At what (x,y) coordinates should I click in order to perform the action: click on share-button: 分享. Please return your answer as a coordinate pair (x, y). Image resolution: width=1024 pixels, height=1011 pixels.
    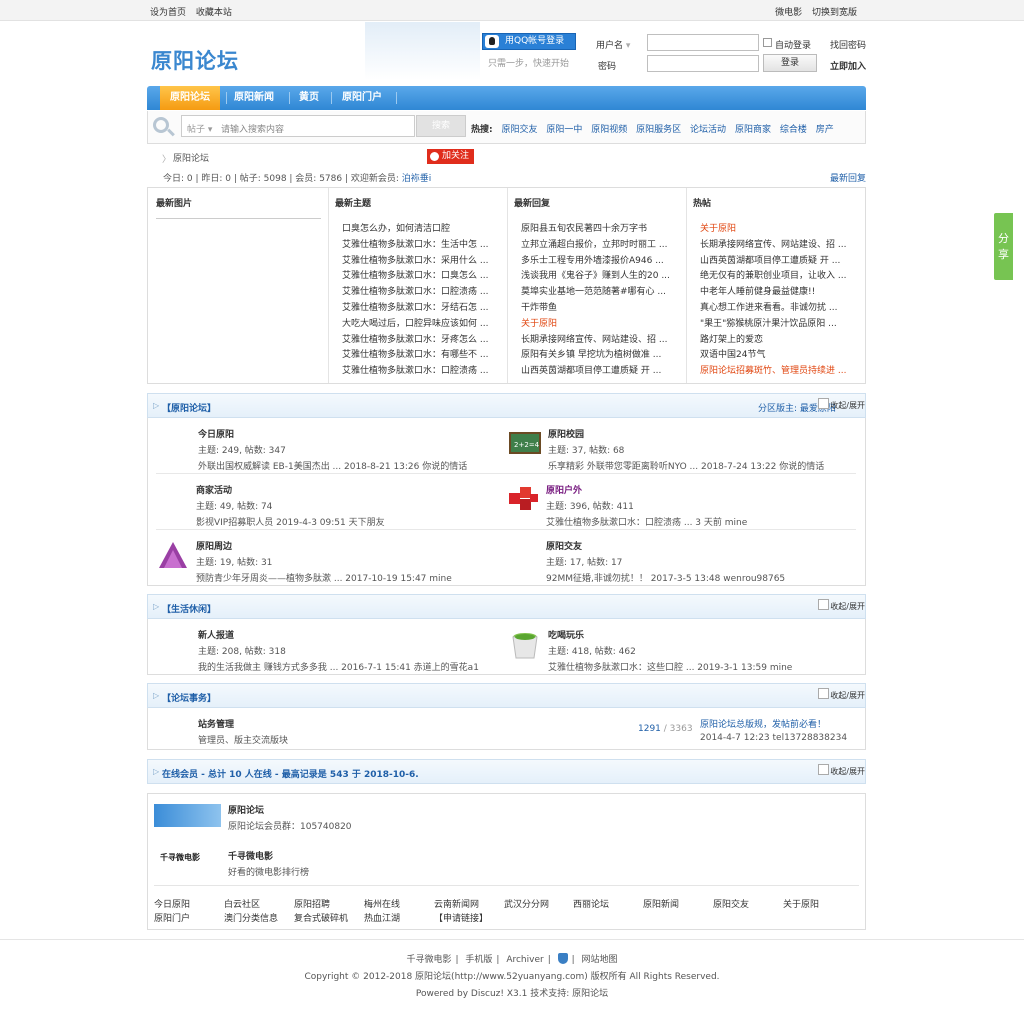
    Looking at the image, I should click on (1003, 246).